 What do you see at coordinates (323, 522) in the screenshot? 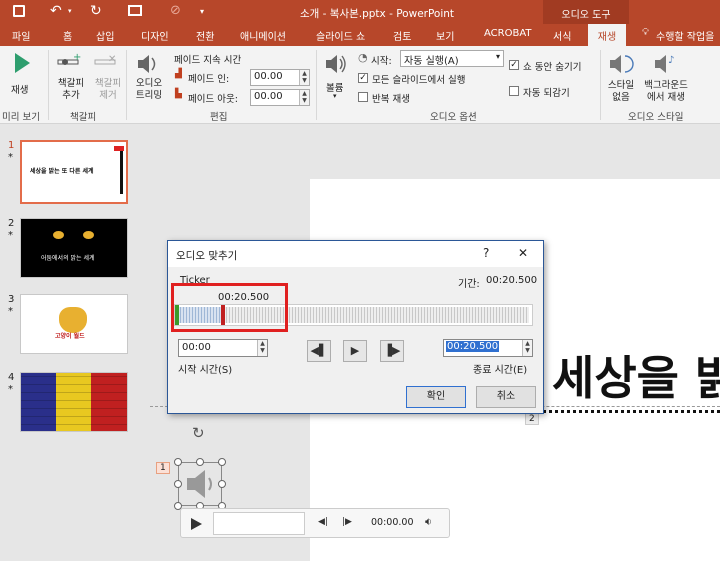
I see `player-rewind-icon: ◀|` at bounding box center [323, 522].